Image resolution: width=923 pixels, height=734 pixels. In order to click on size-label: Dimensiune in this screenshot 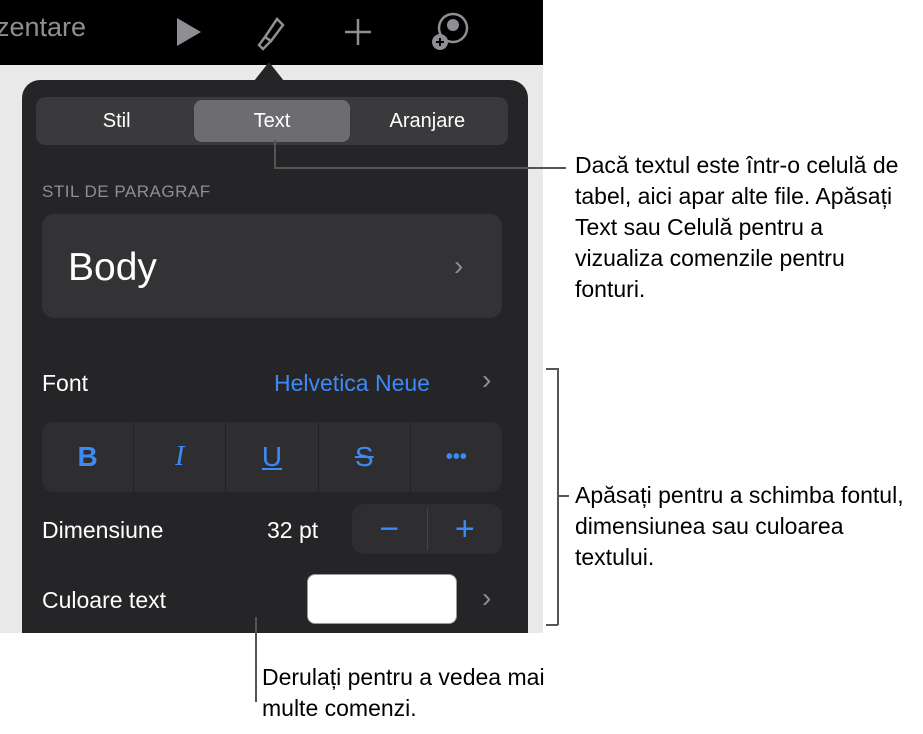, I will do `click(103, 530)`.